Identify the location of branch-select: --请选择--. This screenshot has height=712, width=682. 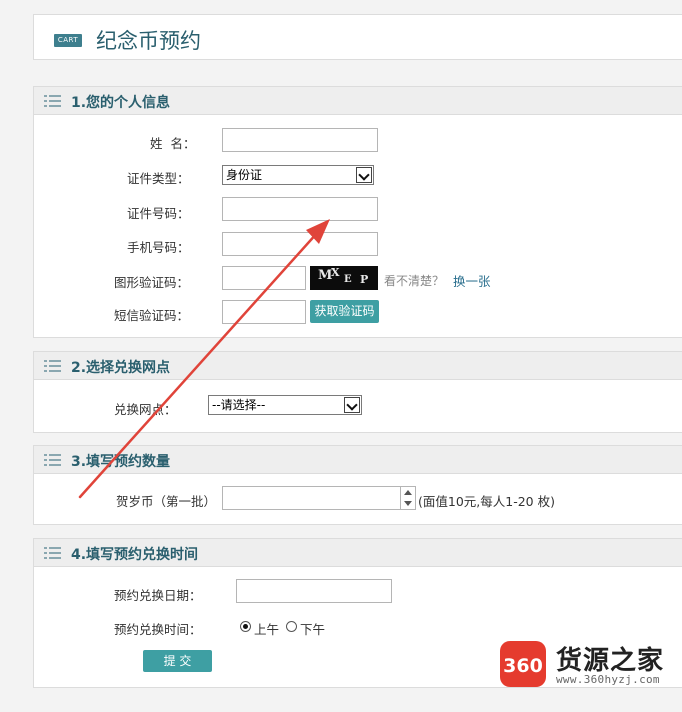
(285, 405).